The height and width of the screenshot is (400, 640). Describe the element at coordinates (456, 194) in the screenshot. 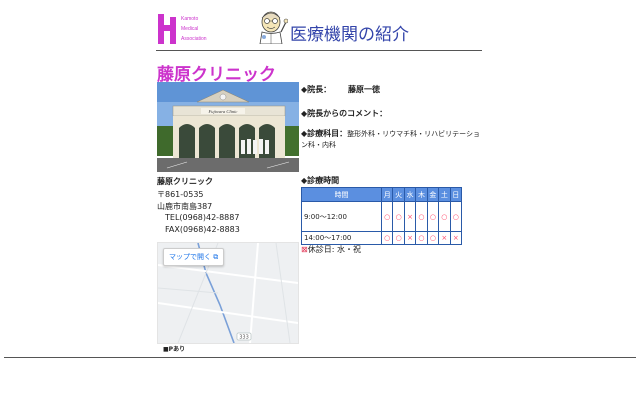

I see `schedule-header-day: 日` at that location.